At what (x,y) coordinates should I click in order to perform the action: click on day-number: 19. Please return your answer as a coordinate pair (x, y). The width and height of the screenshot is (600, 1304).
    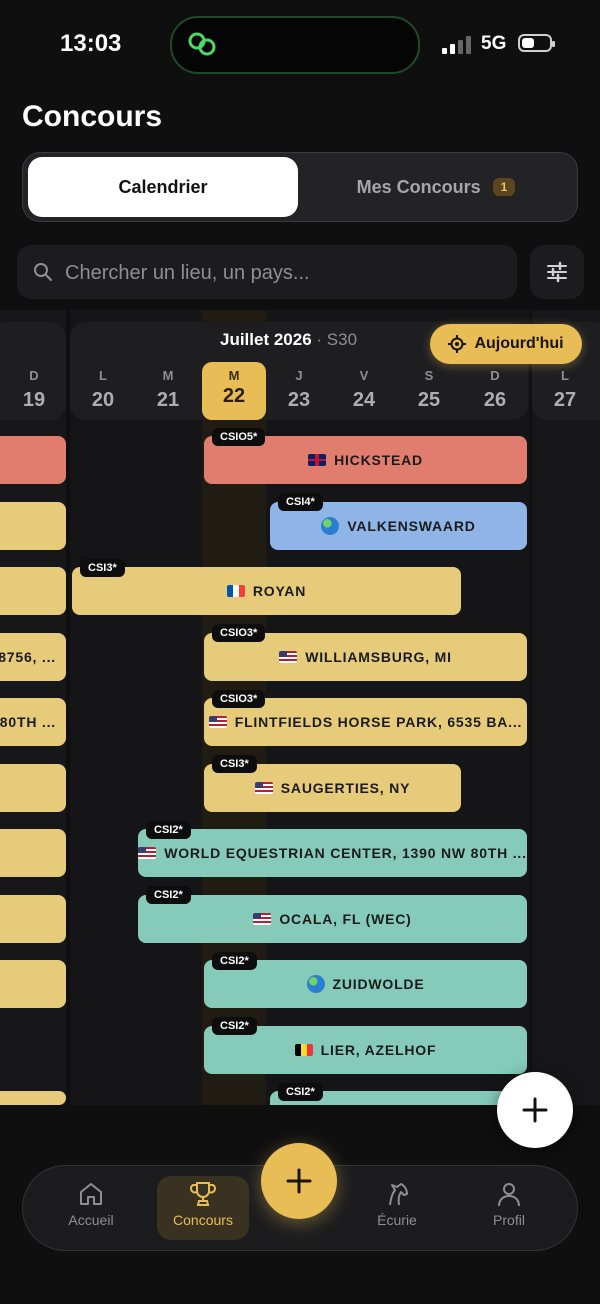
    Looking at the image, I should click on (34, 400).